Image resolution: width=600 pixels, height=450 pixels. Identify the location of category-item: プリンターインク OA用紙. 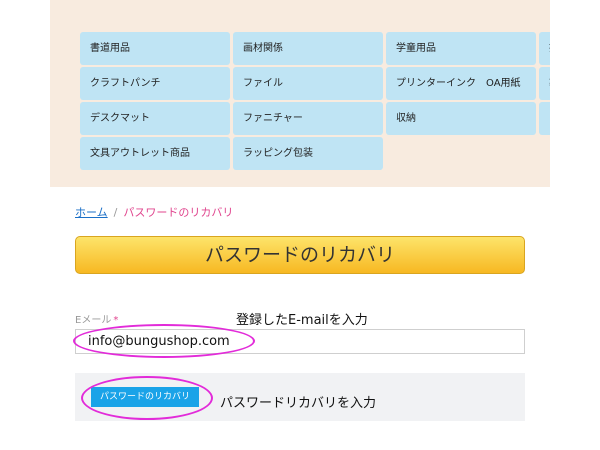
(461, 83).